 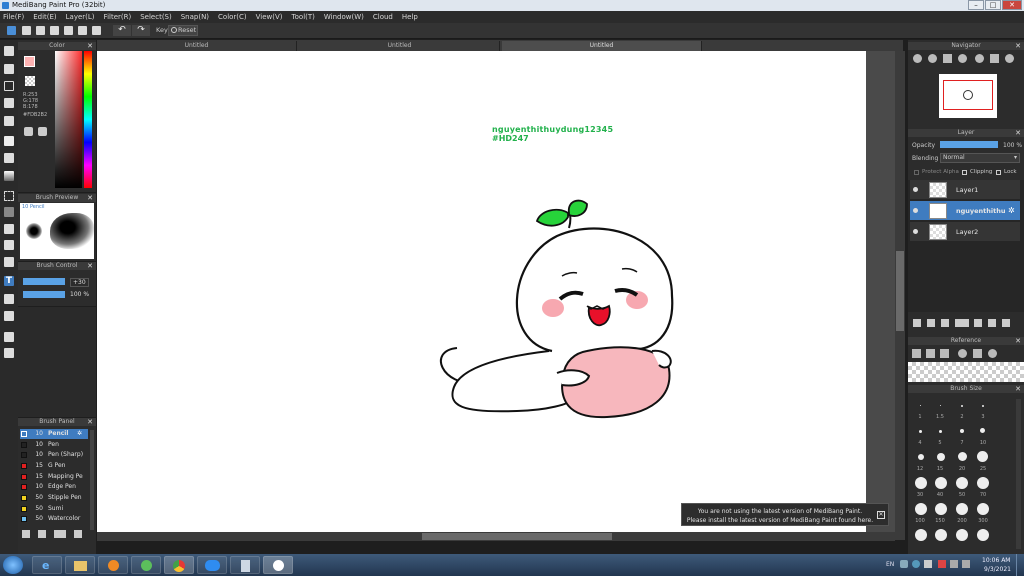 What do you see at coordinates (976, 5) in the screenshot?
I see `minimize-button: –` at bounding box center [976, 5].